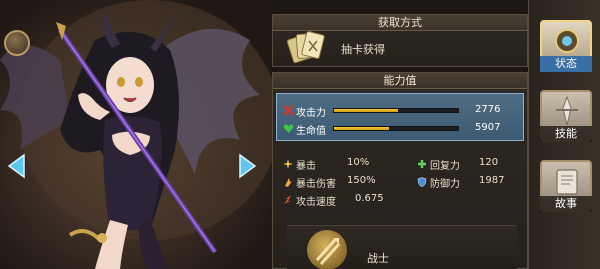 The height and width of the screenshot is (269, 600). Describe the element at coordinates (288, 182) in the screenshot. I see `crit-damage-icon` at that location.